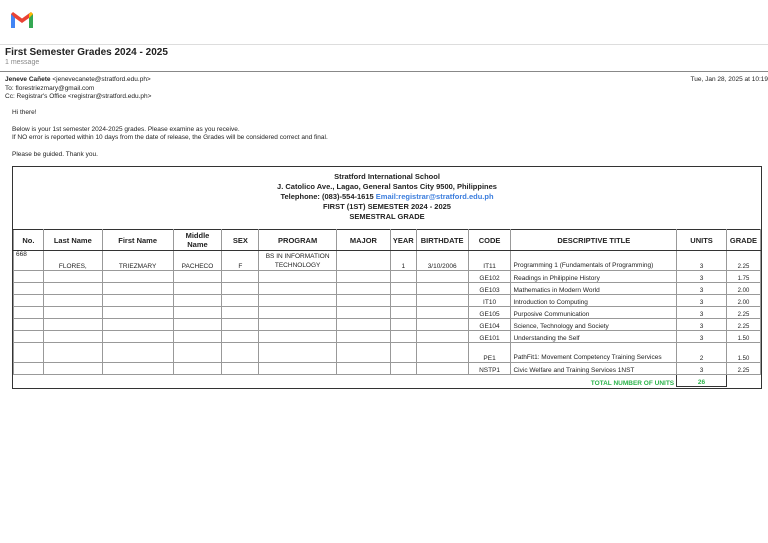 The height and width of the screenshot is (543, 768). Describe the element at coordinates (86, 52) in the screenshot. I see `email-subject: First Semester Grades 2024 - 2025` at that location.